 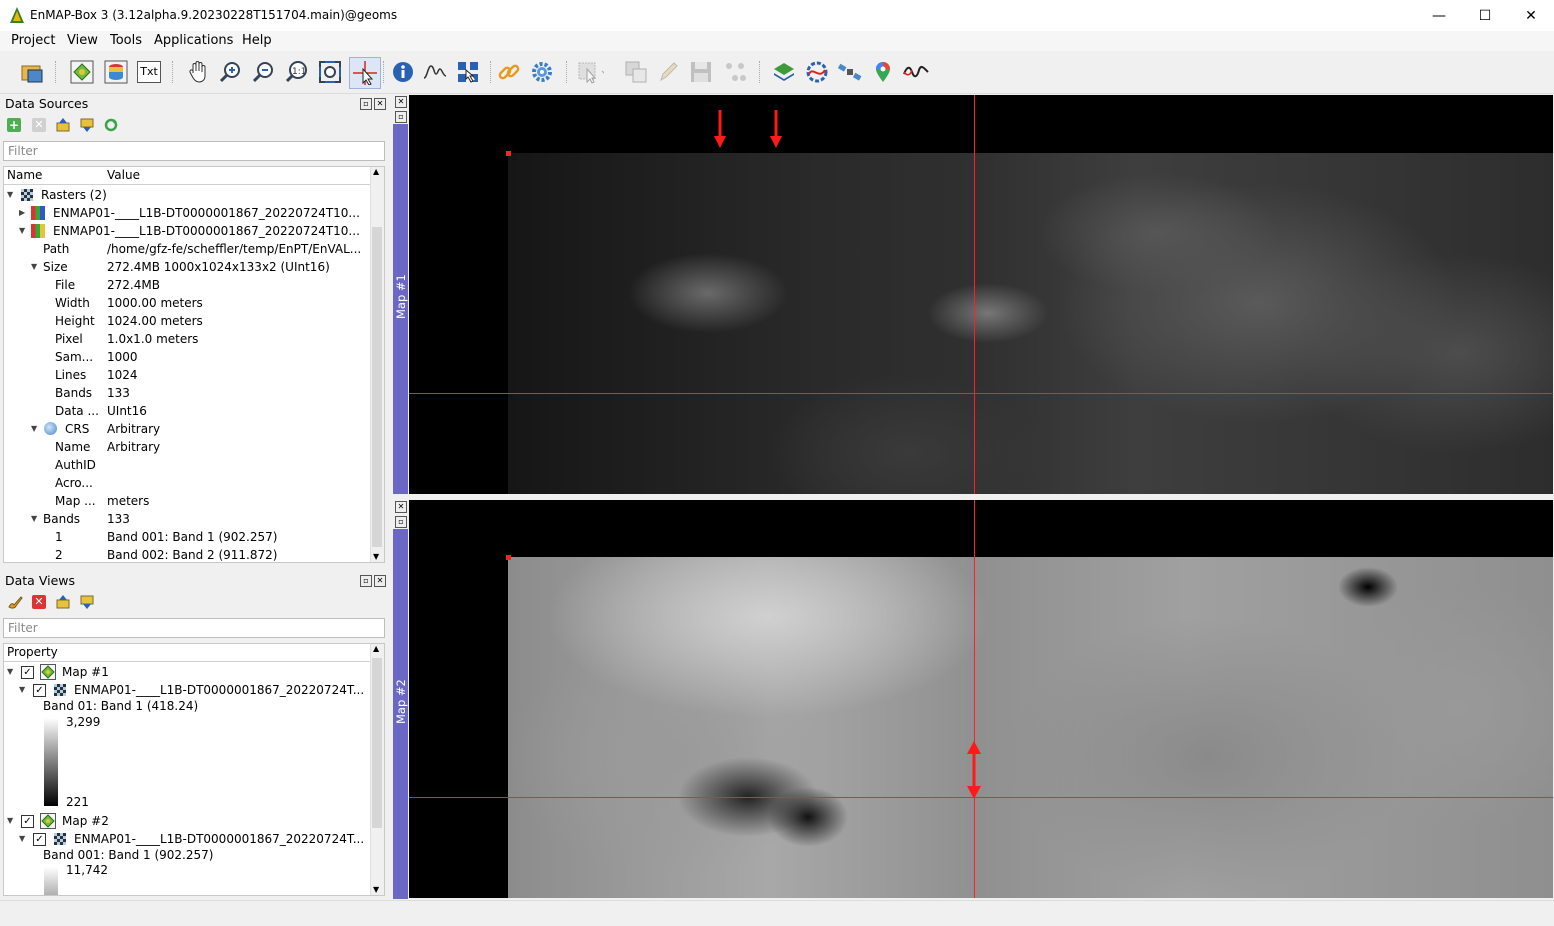 What do you see at coordinates (468, 72) in the screenshot?
I see `cursor-location-icon` at bounding box center [468, 72].